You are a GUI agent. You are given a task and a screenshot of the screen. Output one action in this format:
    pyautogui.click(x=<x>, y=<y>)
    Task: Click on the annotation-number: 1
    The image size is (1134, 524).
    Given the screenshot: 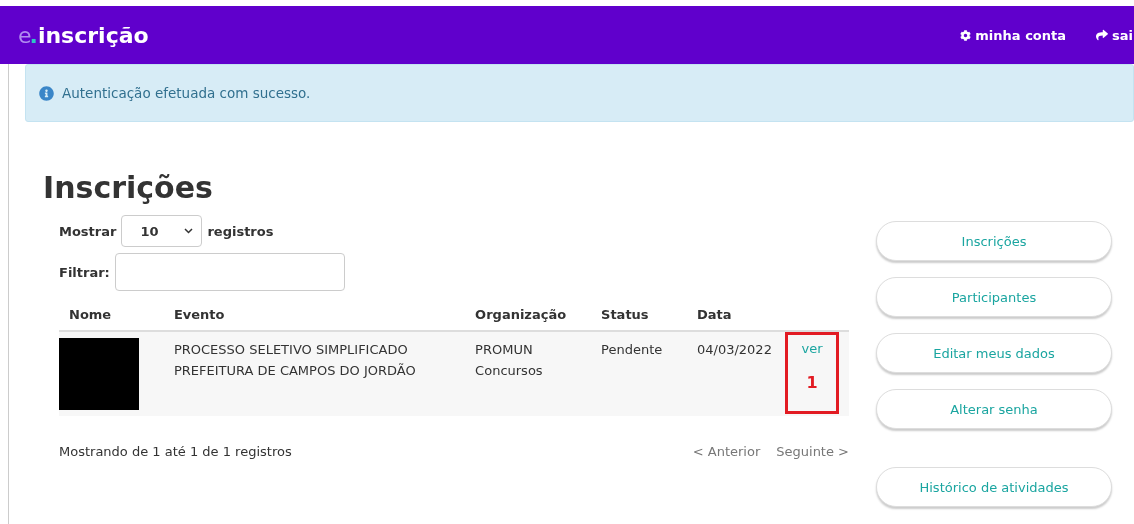 What is the action you would take?
    pyautogui.click(x=812, y=382)
    